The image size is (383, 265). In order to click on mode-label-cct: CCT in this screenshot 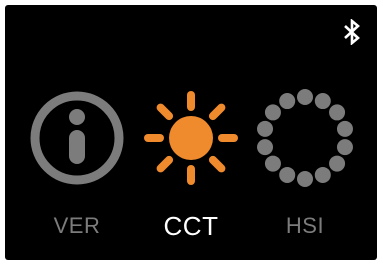, I will do `click(191, 226)`.